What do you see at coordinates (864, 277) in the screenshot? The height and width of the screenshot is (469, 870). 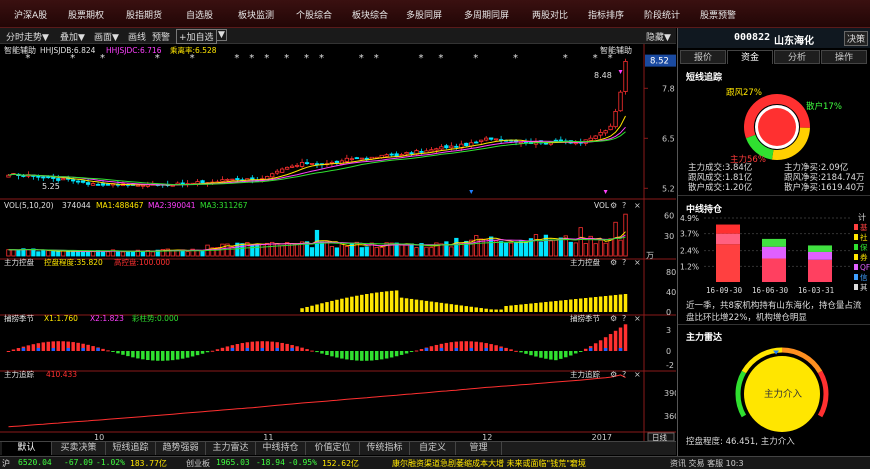 I see `legend-label: 信` at bounding box center [864, 277].